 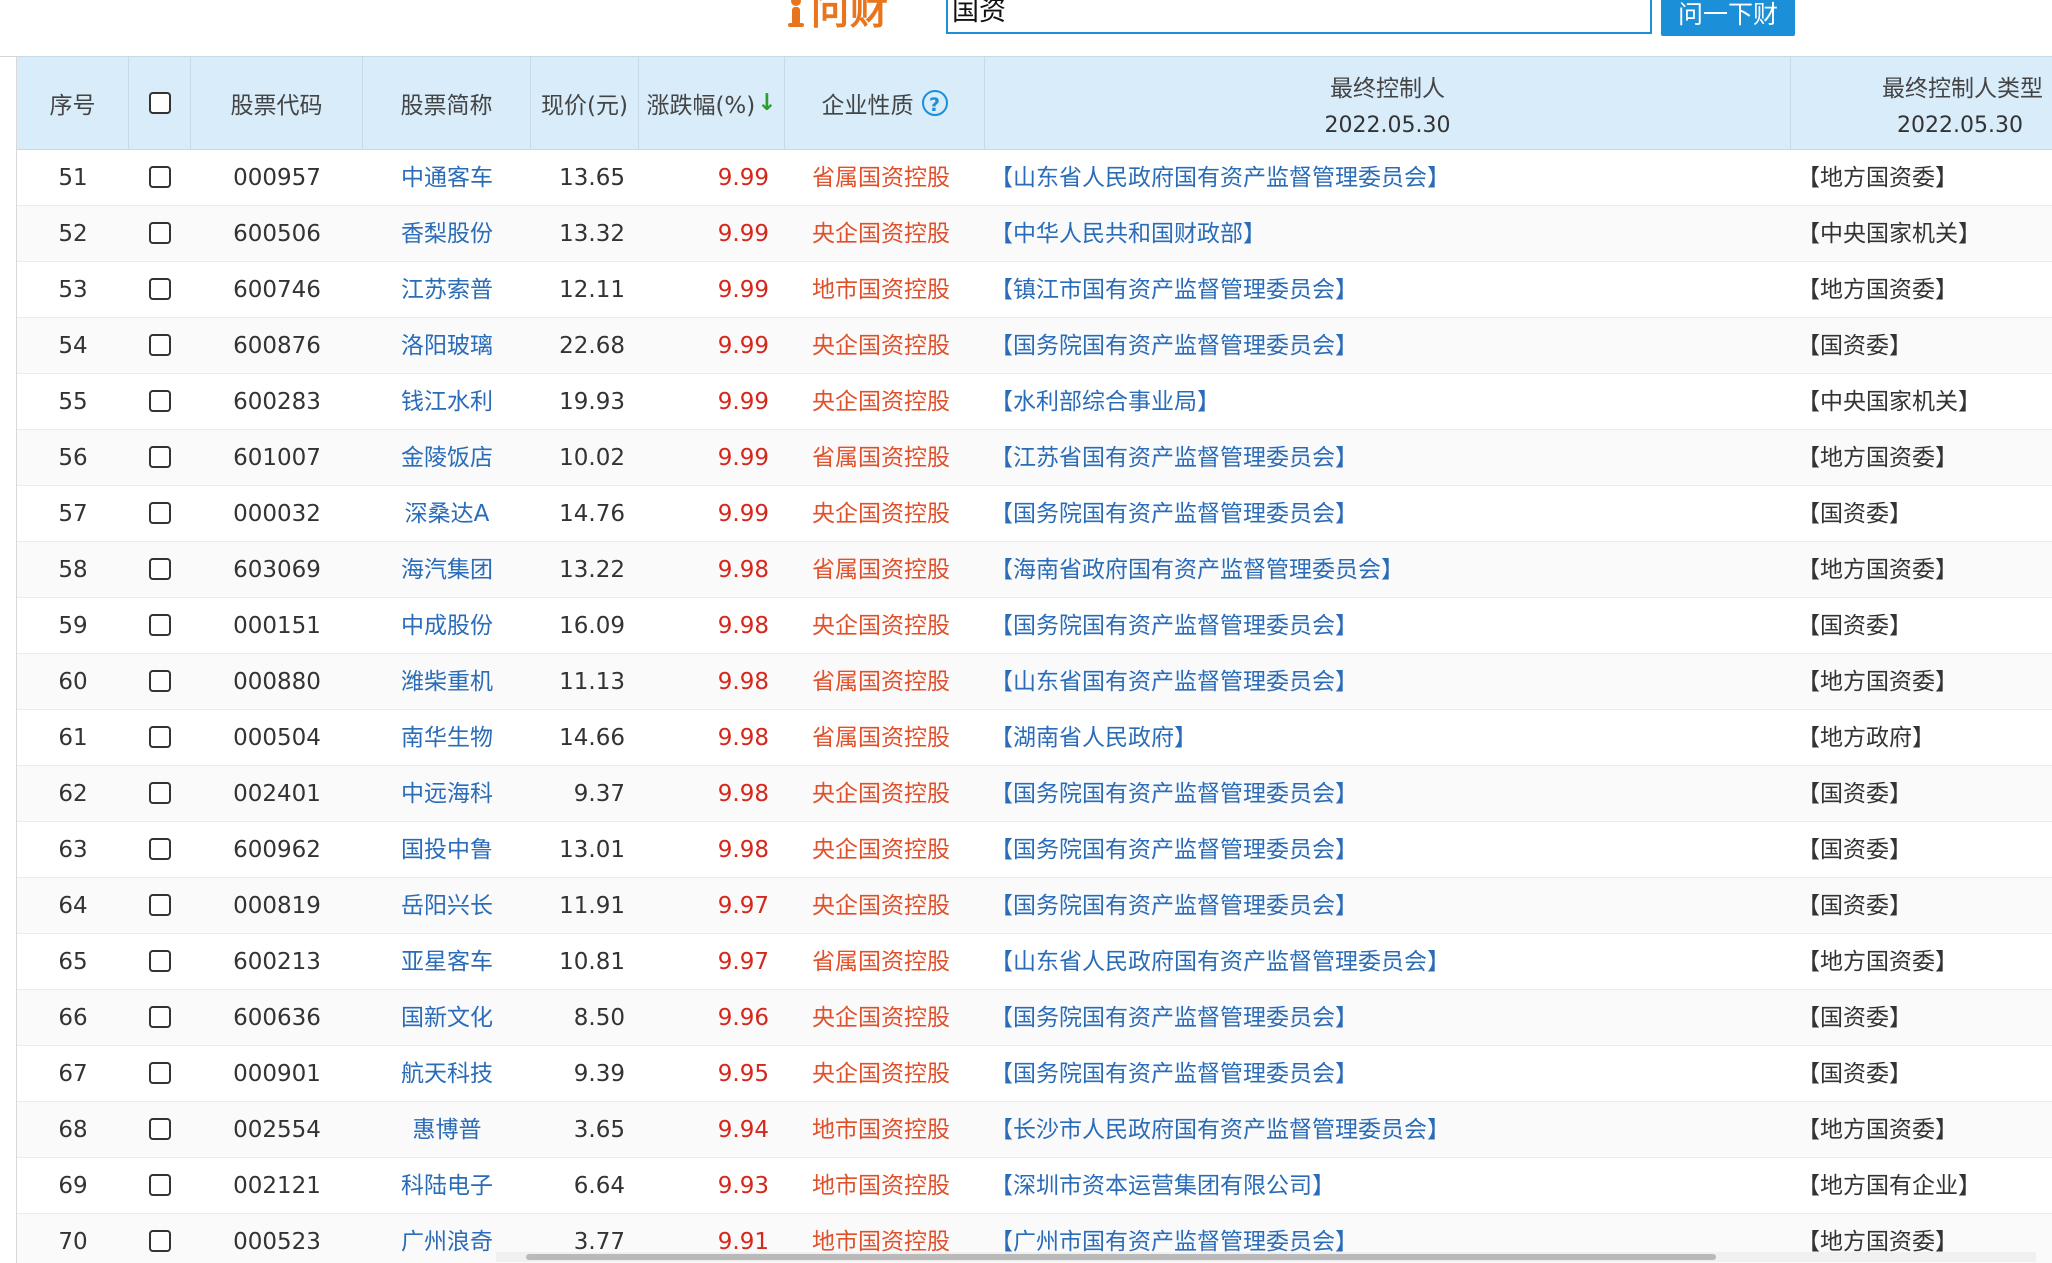 What do you see at coordinates (73, 1130) in the screenshot?
I see `row-seq: 68` at bounding box center [73, 1130].